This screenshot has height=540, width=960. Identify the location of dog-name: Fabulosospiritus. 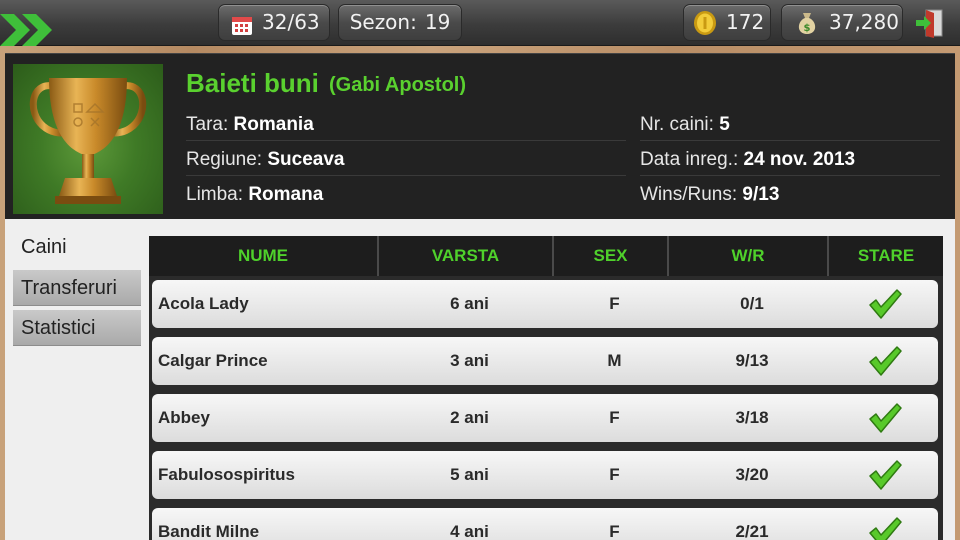
(226, 474).